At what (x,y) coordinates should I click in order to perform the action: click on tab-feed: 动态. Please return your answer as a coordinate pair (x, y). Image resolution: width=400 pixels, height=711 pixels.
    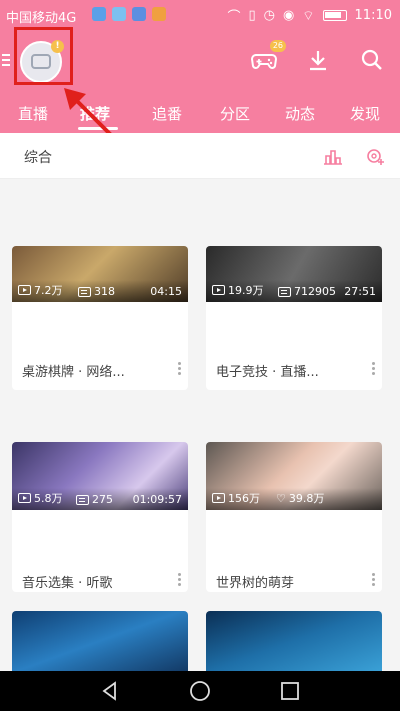
    Looking at the image, I should click on (300, 113).